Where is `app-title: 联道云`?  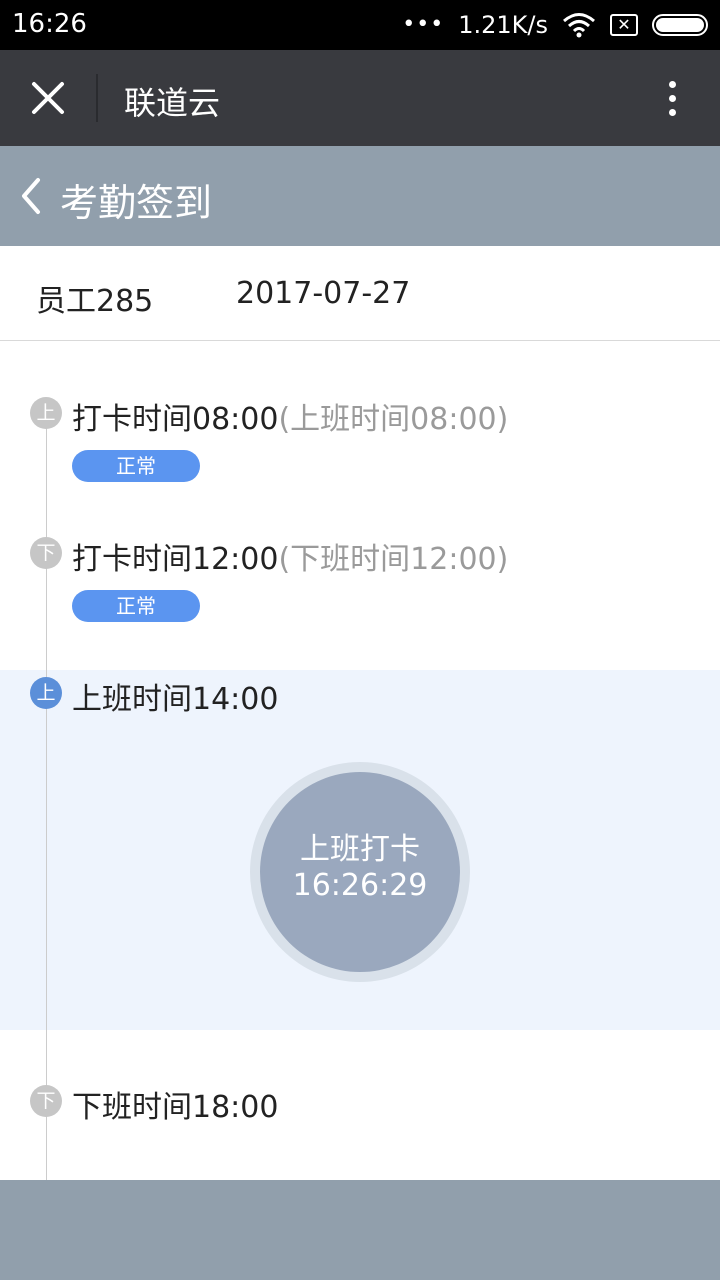 app-title: 联道云 is located at coordinates (172, 103).